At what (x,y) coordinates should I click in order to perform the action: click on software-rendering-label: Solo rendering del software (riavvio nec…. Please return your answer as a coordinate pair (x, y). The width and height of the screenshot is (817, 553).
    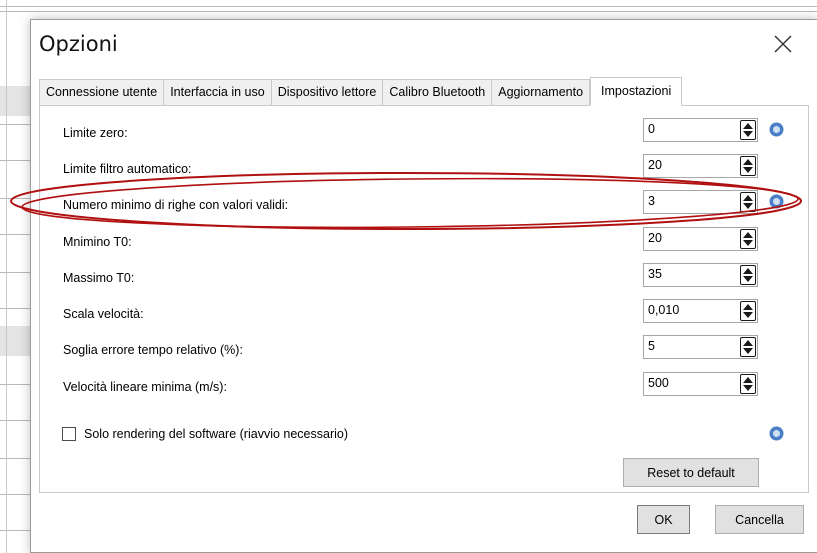
    Looking at the image, I should click on (216, 434).